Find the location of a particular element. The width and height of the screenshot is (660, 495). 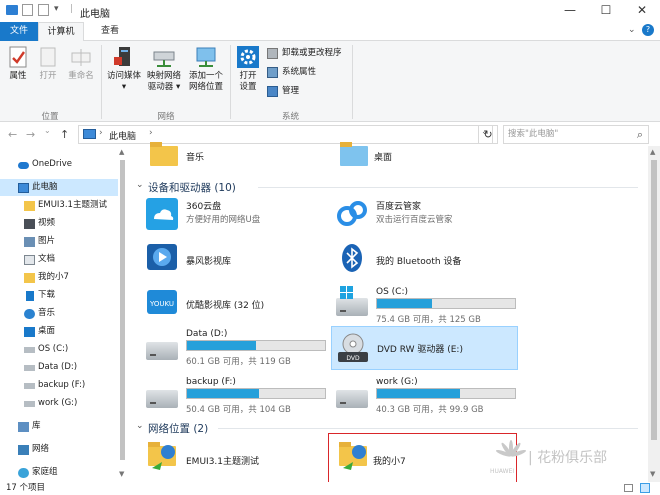

close-button: ✕ is located at coordinates (642, 11).